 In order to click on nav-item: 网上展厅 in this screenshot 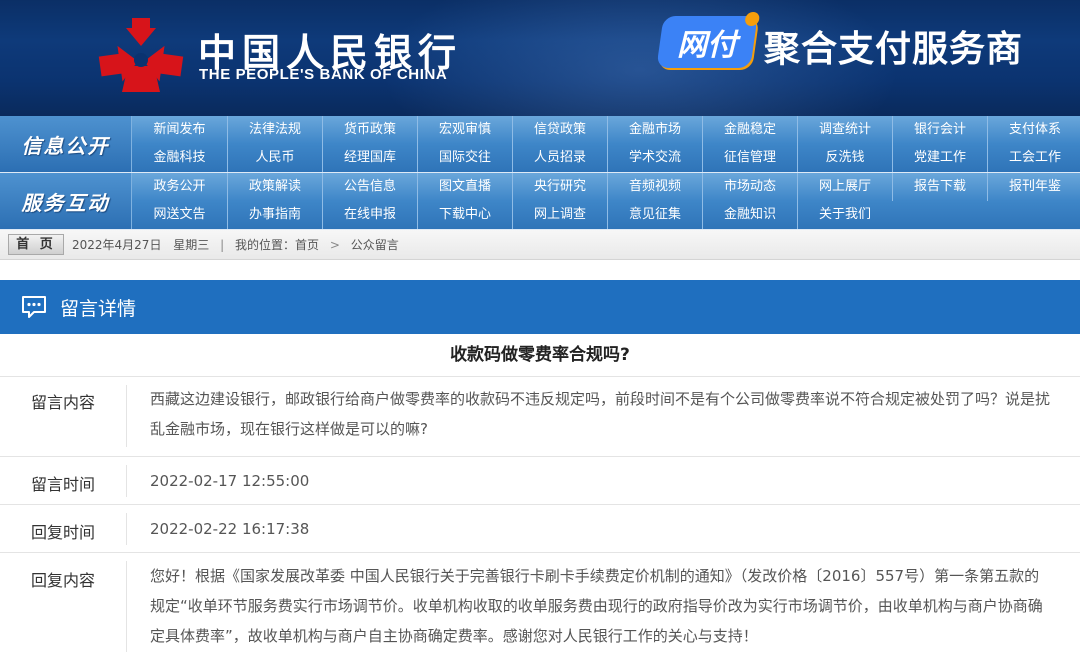, I will do `click(844, 187)`.